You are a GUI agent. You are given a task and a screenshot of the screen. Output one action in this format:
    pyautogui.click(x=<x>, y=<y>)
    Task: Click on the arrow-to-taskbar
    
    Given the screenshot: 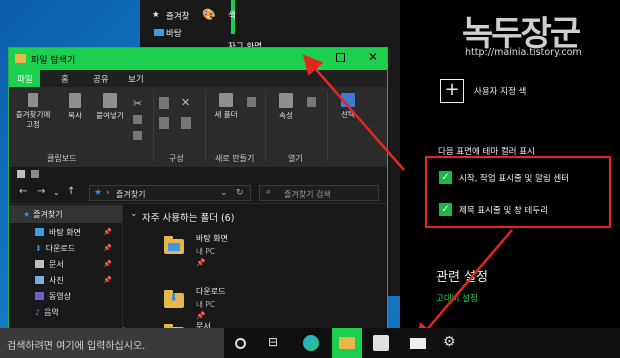 What is the action you would take?
    pyautogui.click(x=463, y=286)
    